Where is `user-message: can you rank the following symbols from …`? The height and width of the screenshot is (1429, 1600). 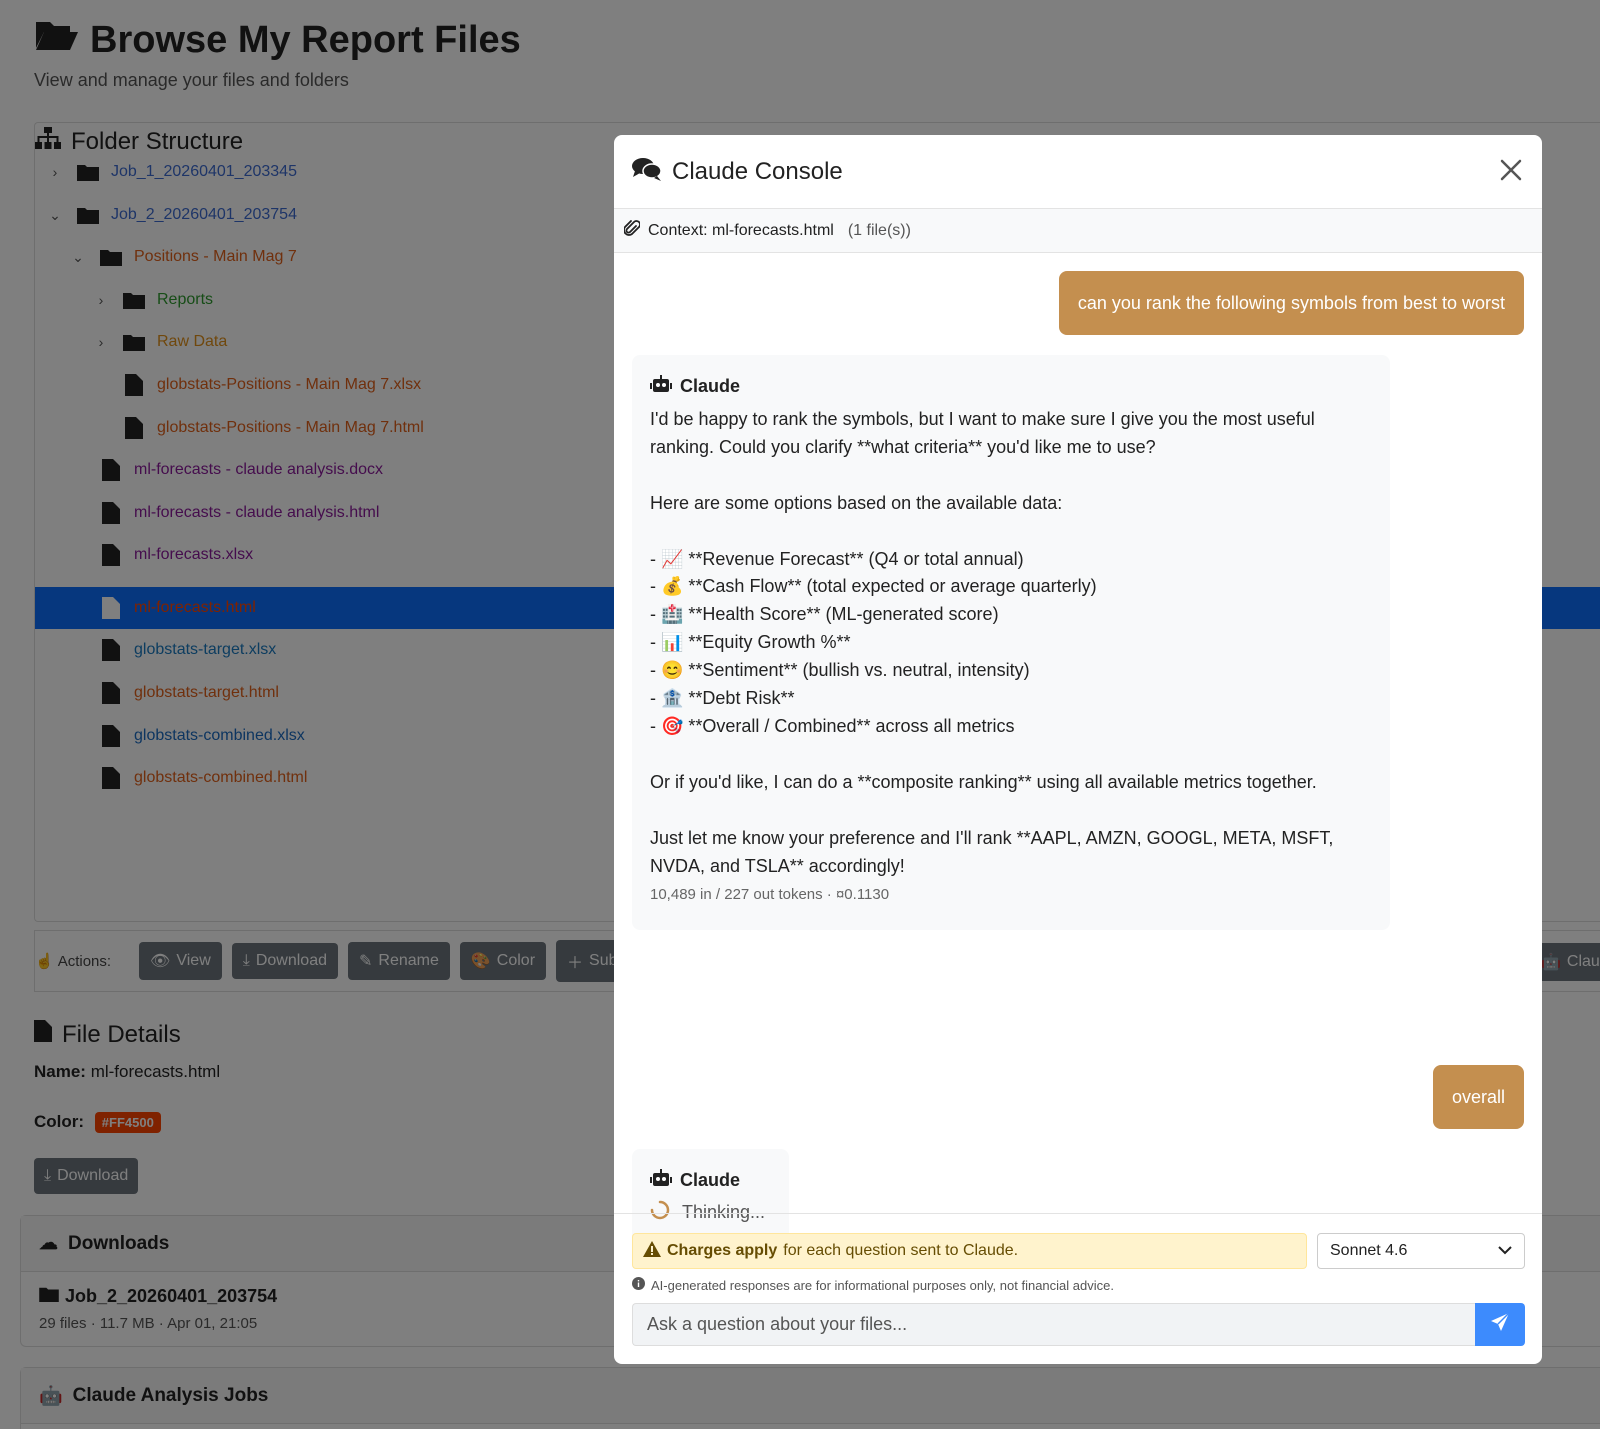 user-message: can you rank the following symbols from … is located at coordinates (1291, 303).